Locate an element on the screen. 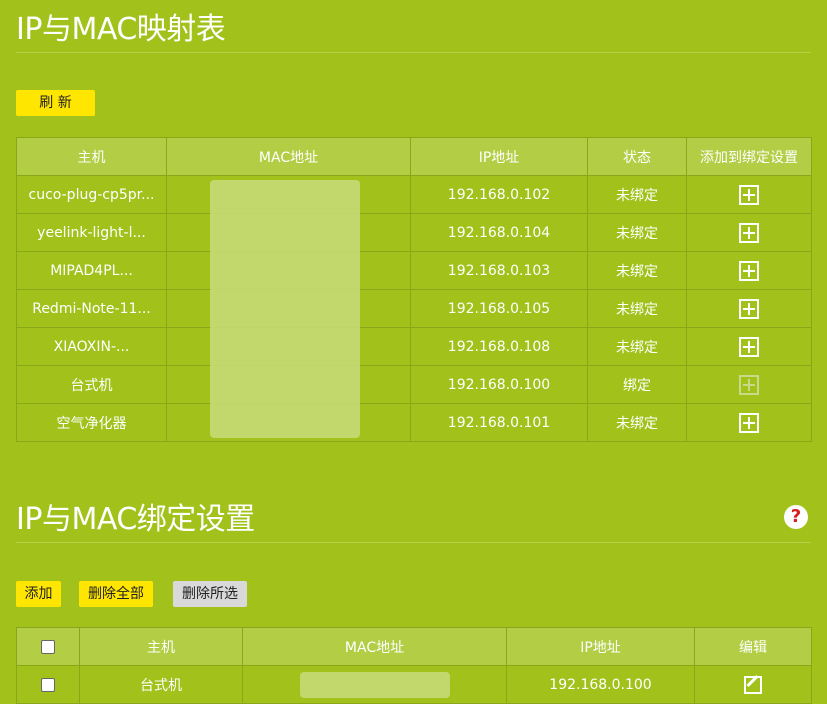  col-add-to-bind: 添加到绑定设置 is located at coordinates (749, 156).